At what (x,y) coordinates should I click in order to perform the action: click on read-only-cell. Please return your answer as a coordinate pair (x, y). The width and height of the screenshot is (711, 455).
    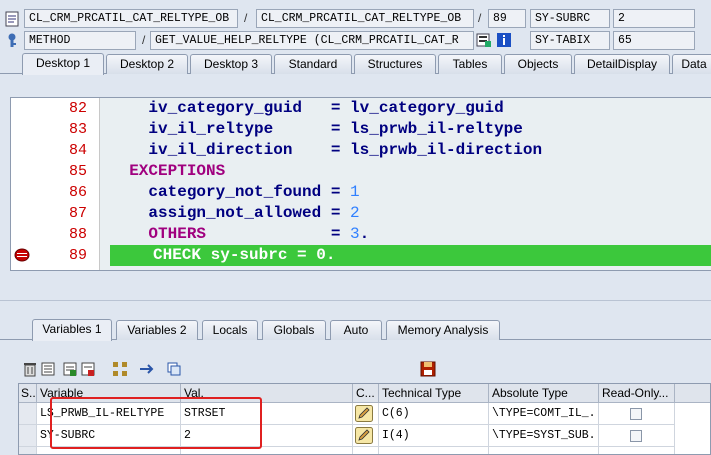
    Looking at the image, I should click on (637, 450).